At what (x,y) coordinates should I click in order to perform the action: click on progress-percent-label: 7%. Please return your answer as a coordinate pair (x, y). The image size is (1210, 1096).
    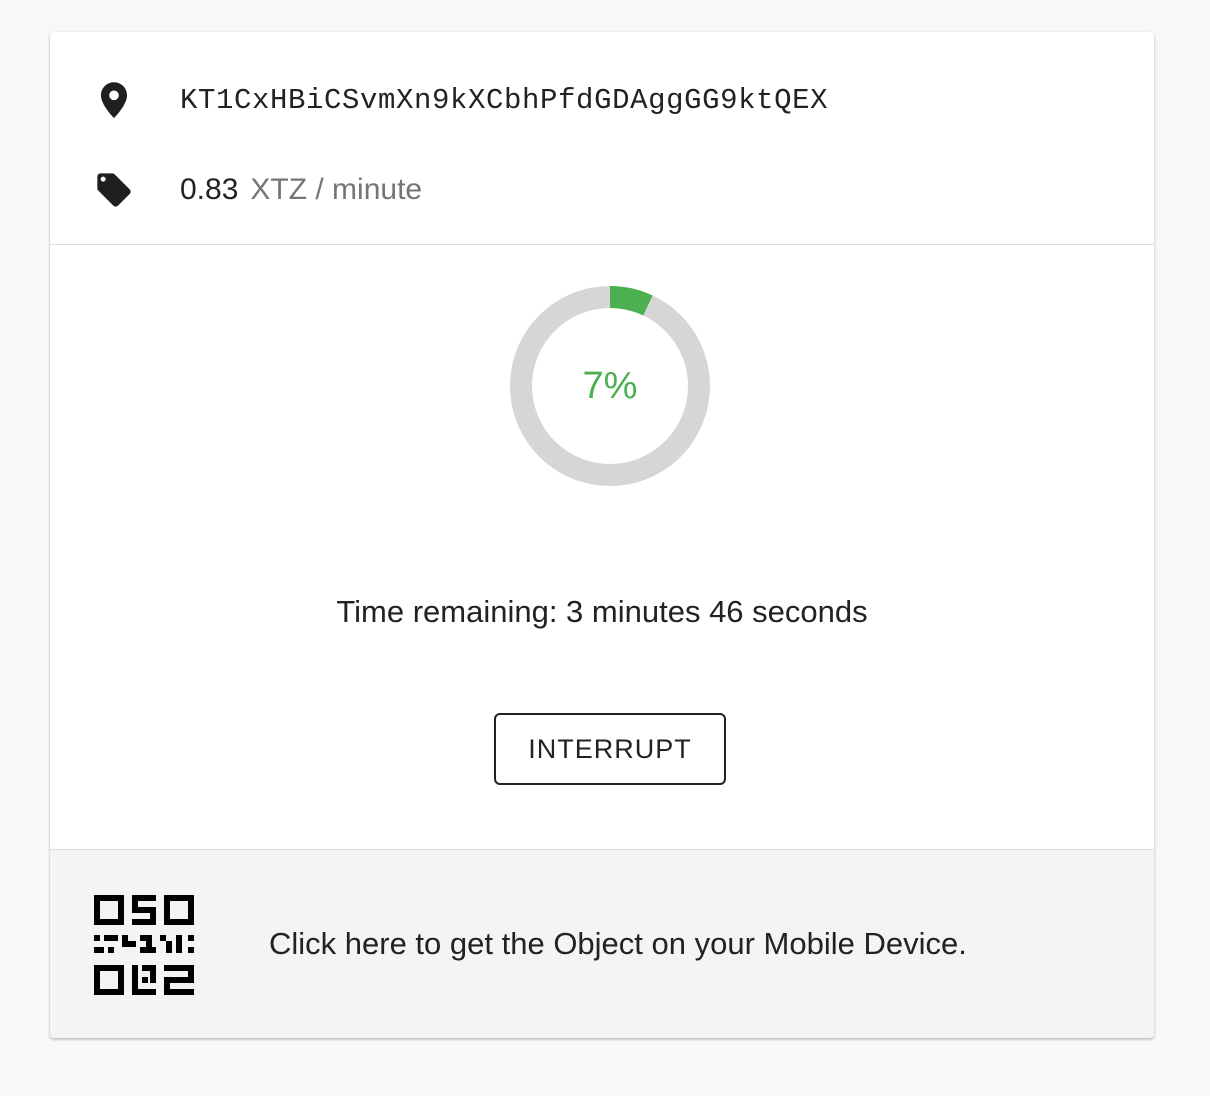
    Looking at the image, I should click on (610, 385).